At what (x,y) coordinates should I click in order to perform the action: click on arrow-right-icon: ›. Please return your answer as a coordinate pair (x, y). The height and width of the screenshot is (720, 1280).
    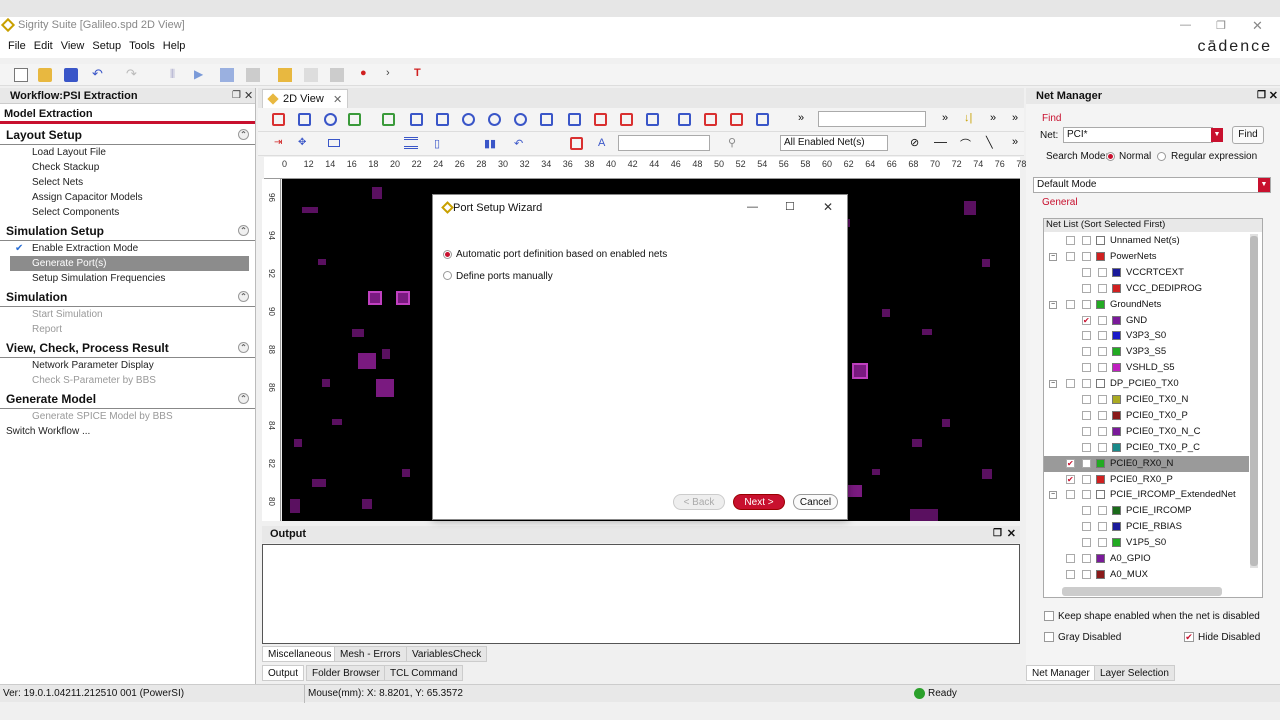
    Looking at the image, I should click on (393, 74).